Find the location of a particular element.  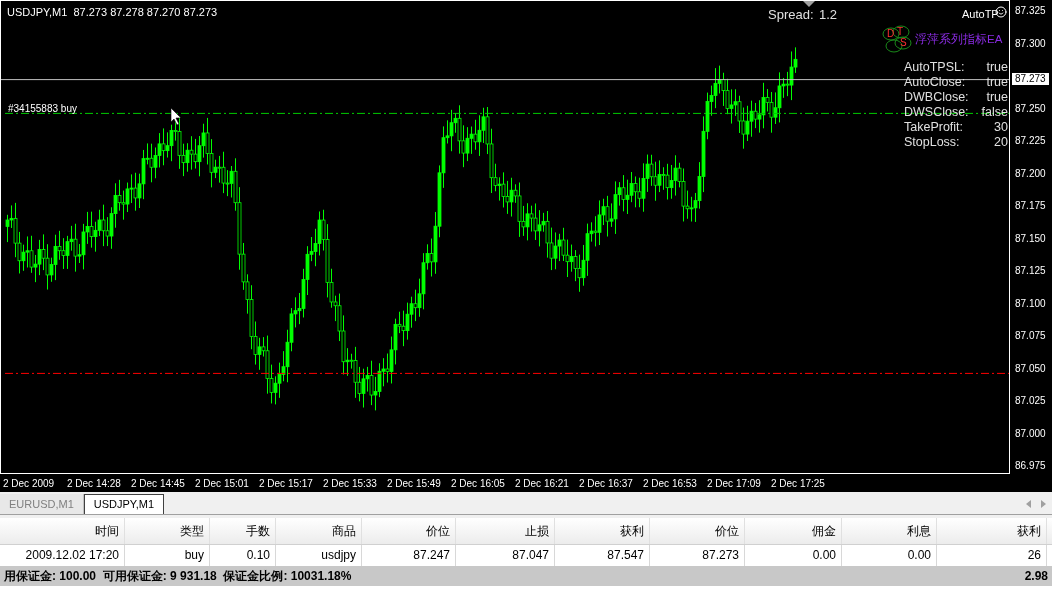

time-label: 2 Dec 15:01 is located at coordinates (222, 483).